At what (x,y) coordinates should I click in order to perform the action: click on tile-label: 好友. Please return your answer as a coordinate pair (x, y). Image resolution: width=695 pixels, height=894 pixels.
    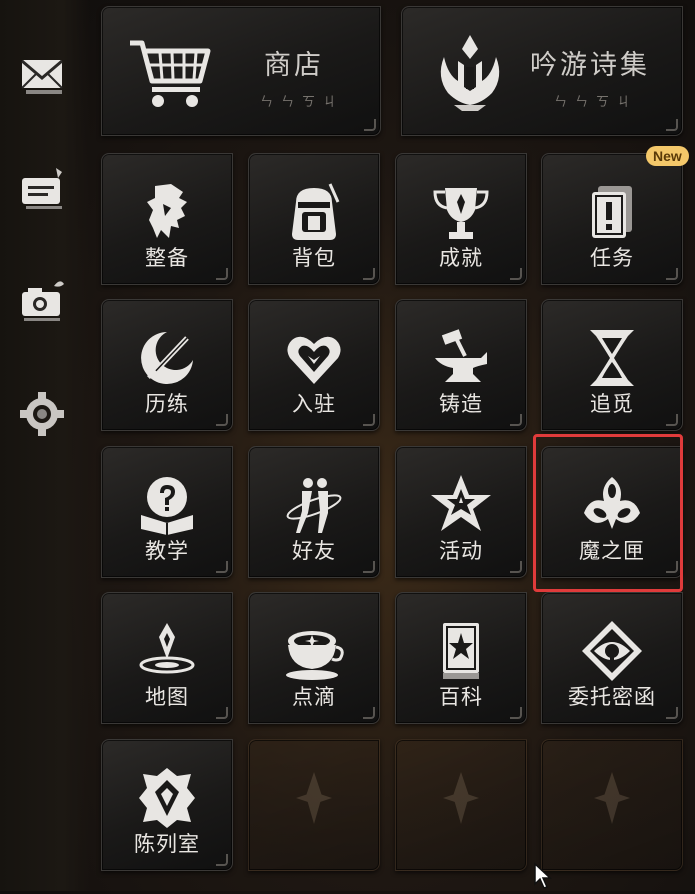
    Looking at the image, I should click on (314, 551).